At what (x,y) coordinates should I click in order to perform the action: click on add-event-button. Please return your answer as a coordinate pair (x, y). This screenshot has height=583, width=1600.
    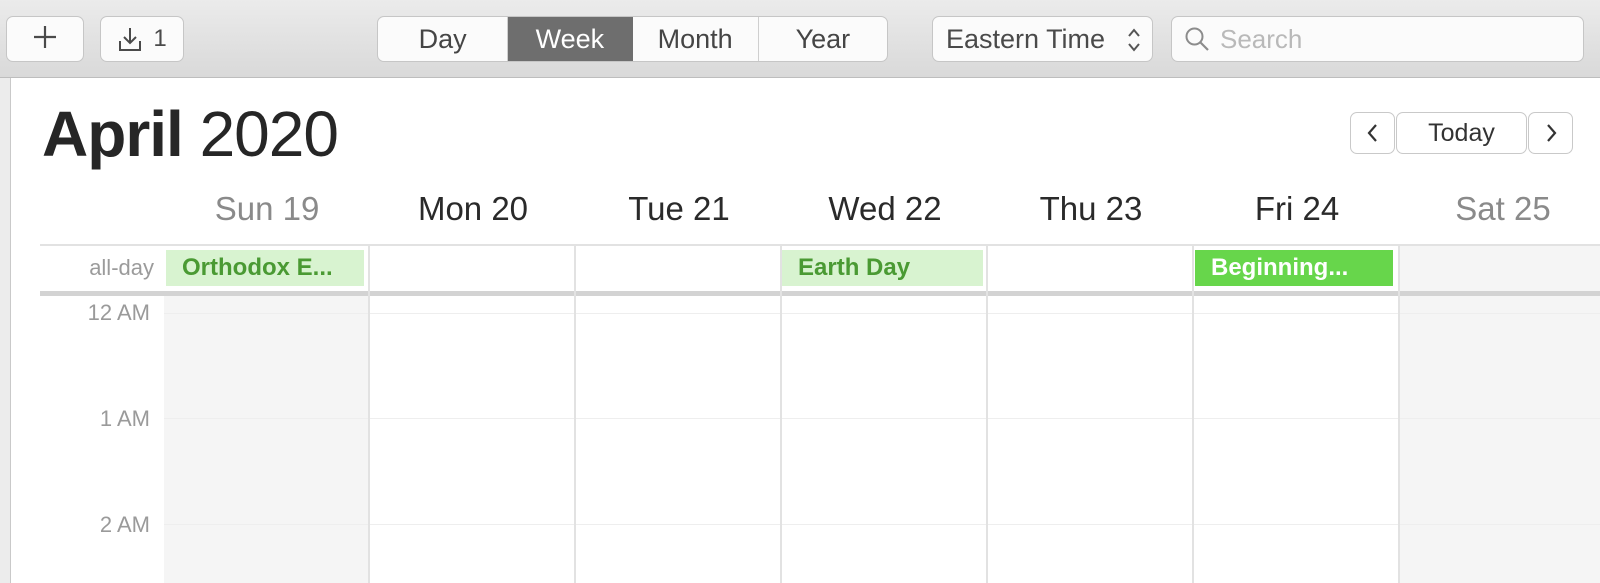
    Looking at the image, I should click on (45, 39).